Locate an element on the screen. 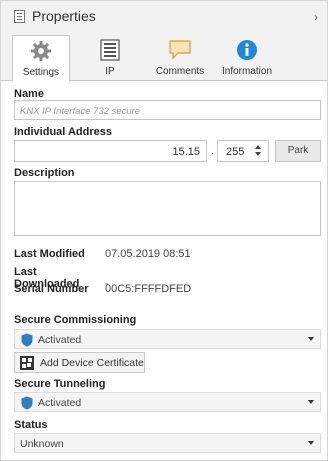  individual-address-label: Individual Address is located at coordinates (63, 132).